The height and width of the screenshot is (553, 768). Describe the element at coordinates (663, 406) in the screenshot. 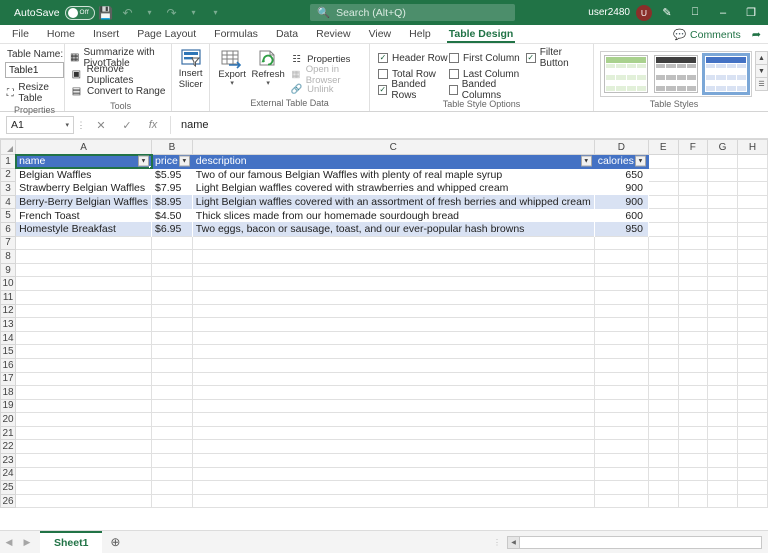

I see `cell-e19` at that location.